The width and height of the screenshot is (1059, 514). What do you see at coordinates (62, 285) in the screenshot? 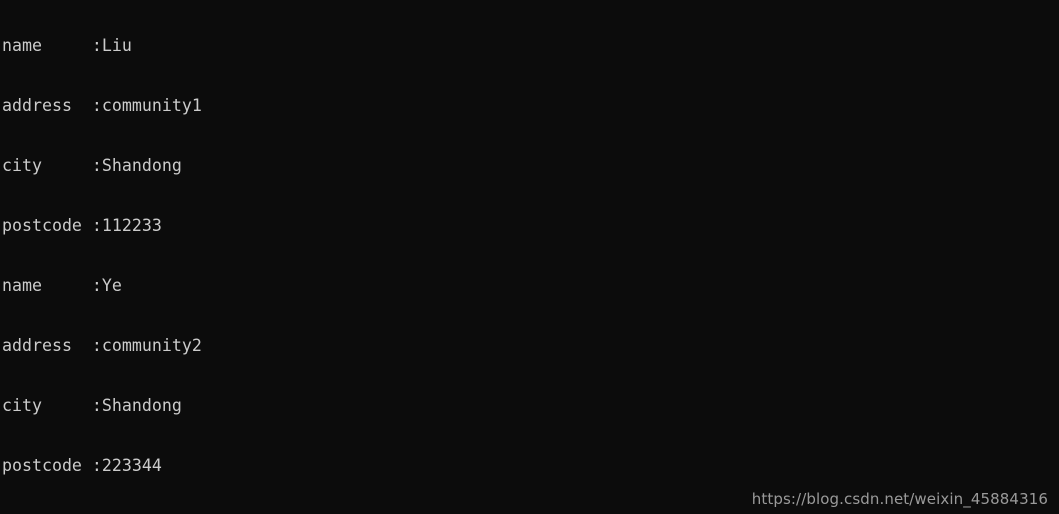
I see `console-line: name :Ye` at bounding box center [62, 285].